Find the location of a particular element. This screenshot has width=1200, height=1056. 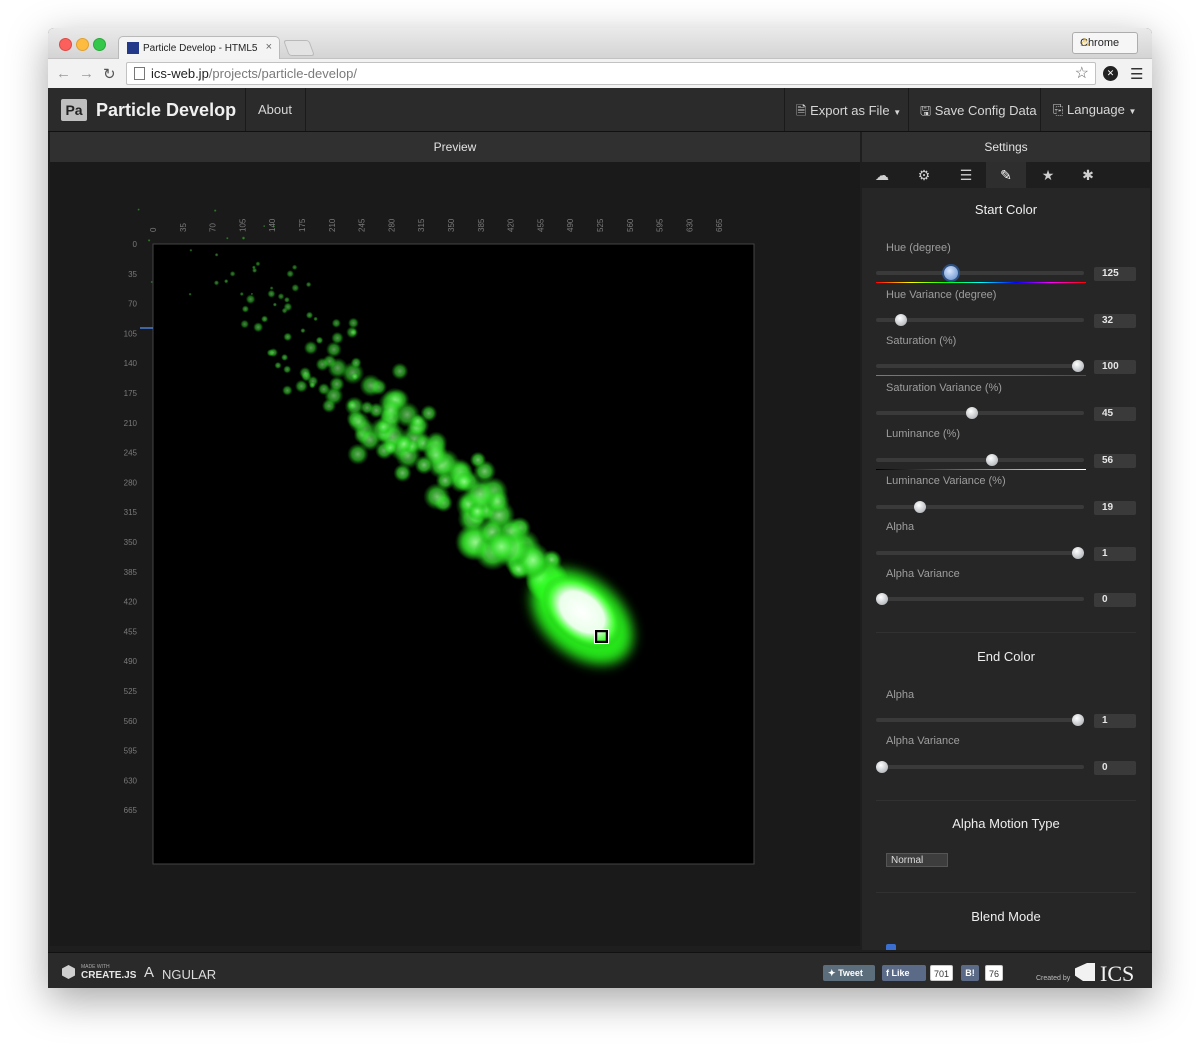

alpha-variance-value: 0 is located at coordinates (1115, 600).